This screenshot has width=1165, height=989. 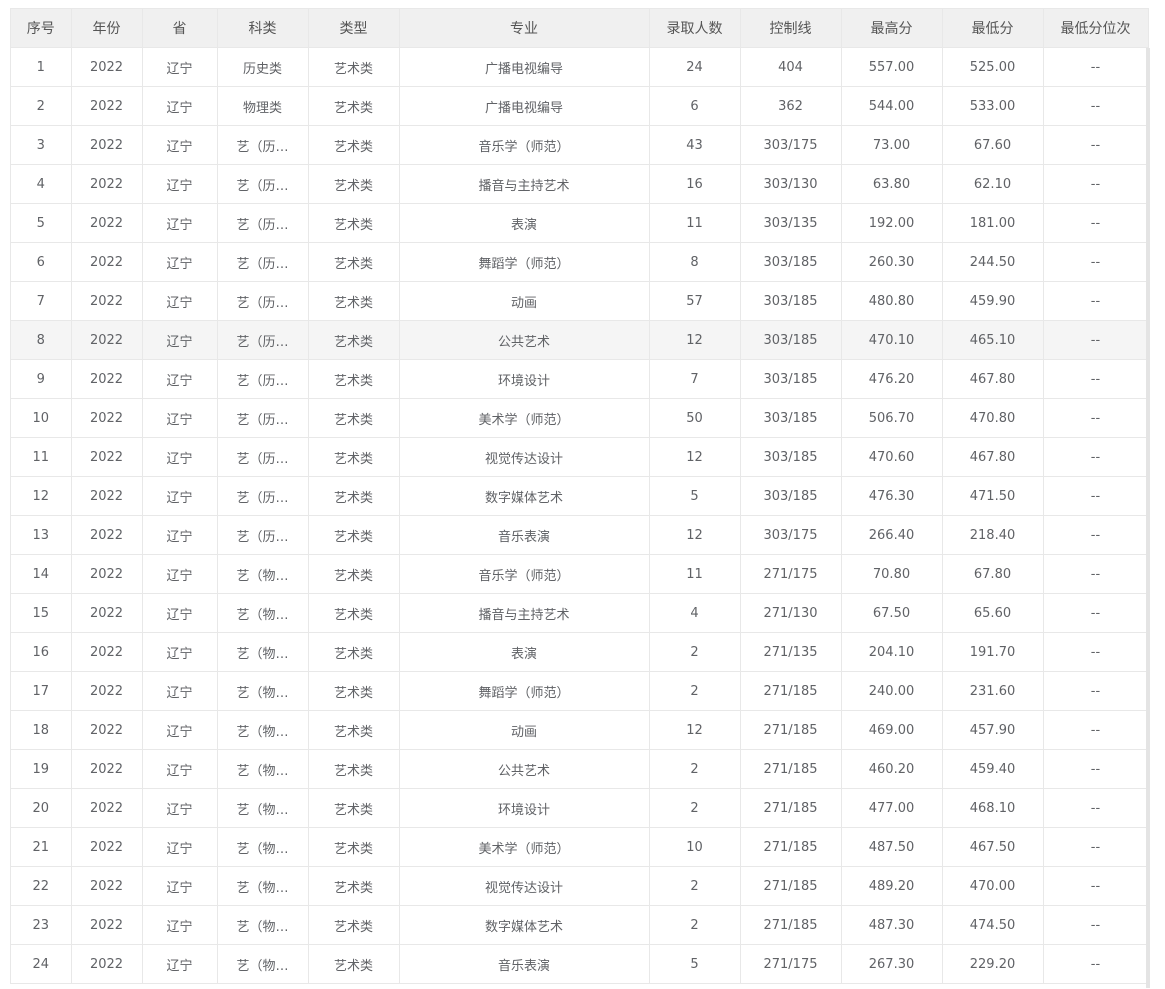 I want to click on cell-major: 音乐表演, so click(x=524, y=964).